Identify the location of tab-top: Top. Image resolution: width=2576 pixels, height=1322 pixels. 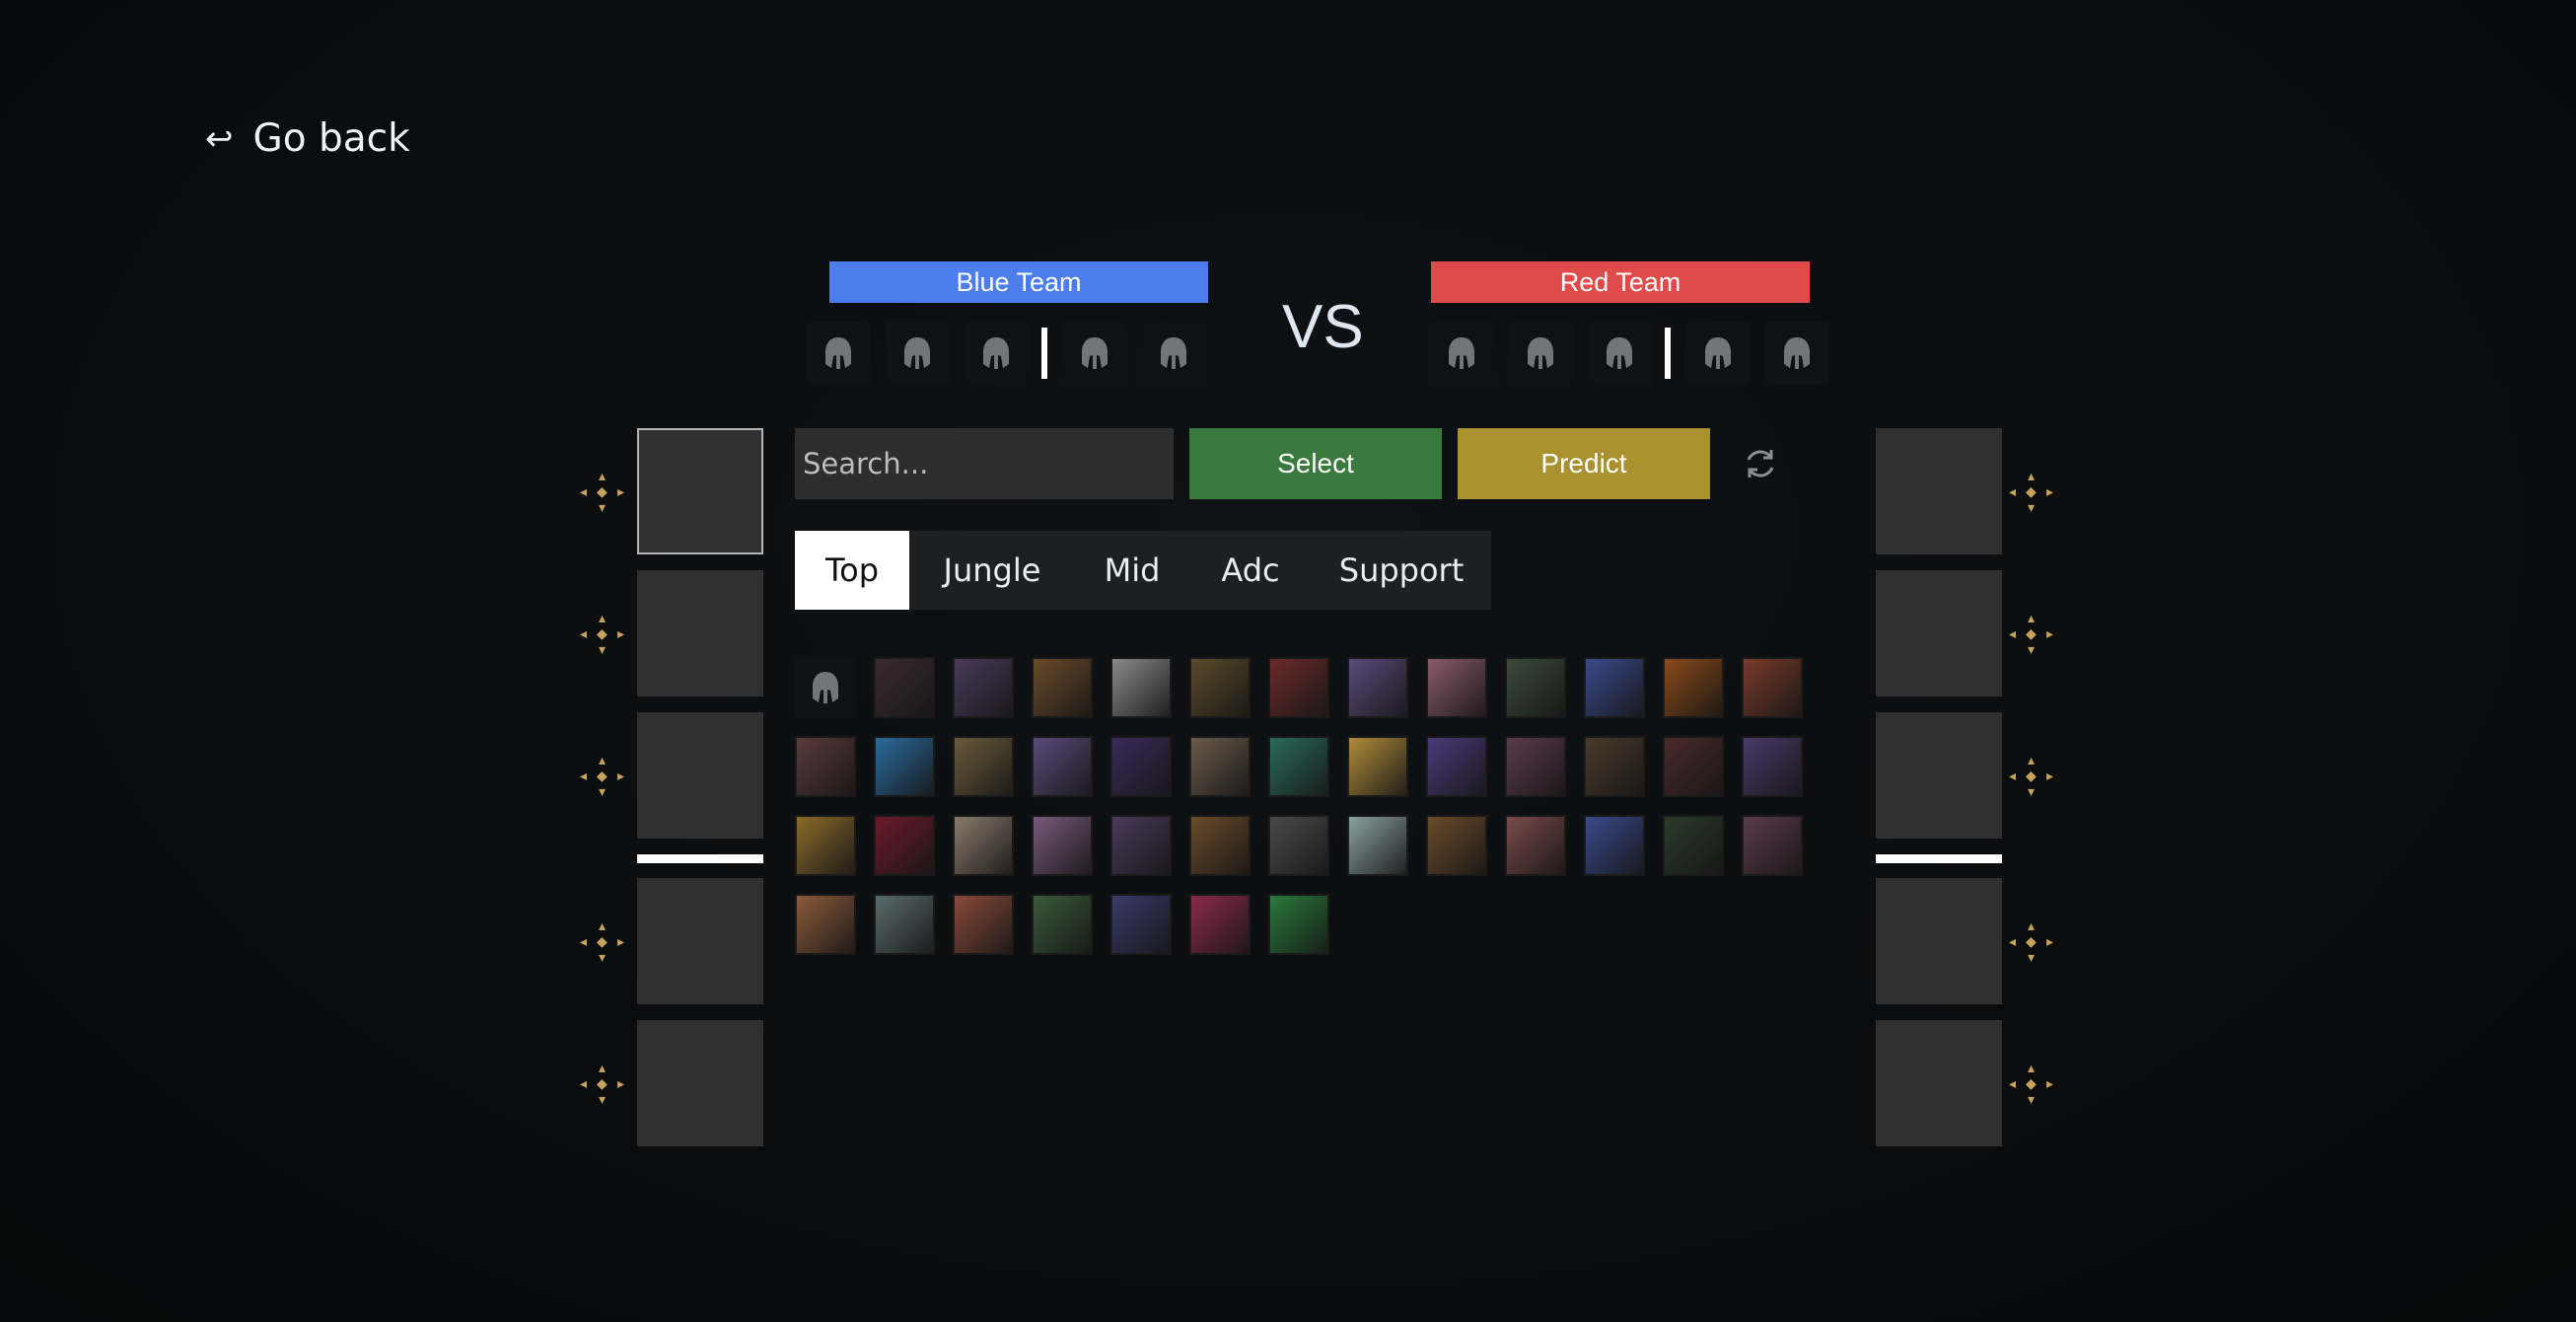
(852, 570).